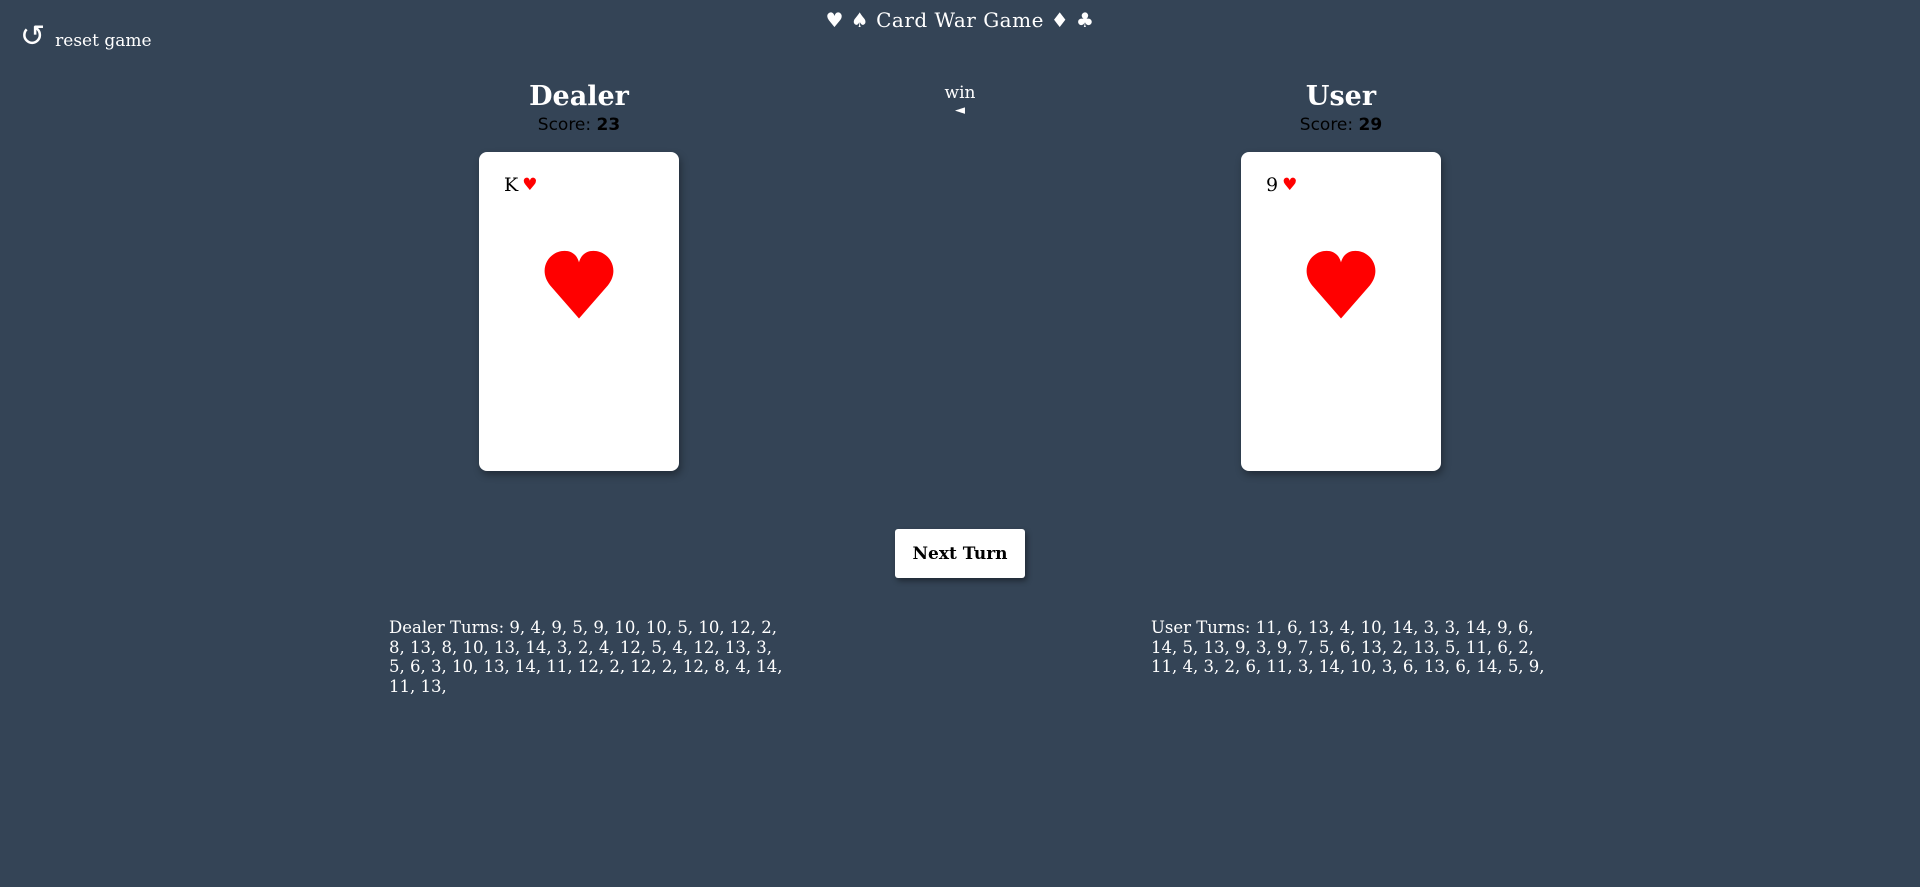  I want to click on dealer-card-corner: K ♥, so click(520, 185).